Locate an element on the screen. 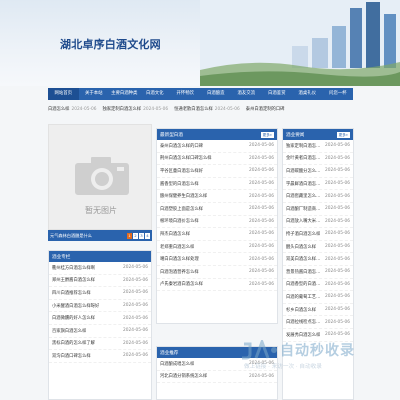 The image size is (400, 400). nav-item-types: 主要白酒种类 is located at coordinates (124, 94).